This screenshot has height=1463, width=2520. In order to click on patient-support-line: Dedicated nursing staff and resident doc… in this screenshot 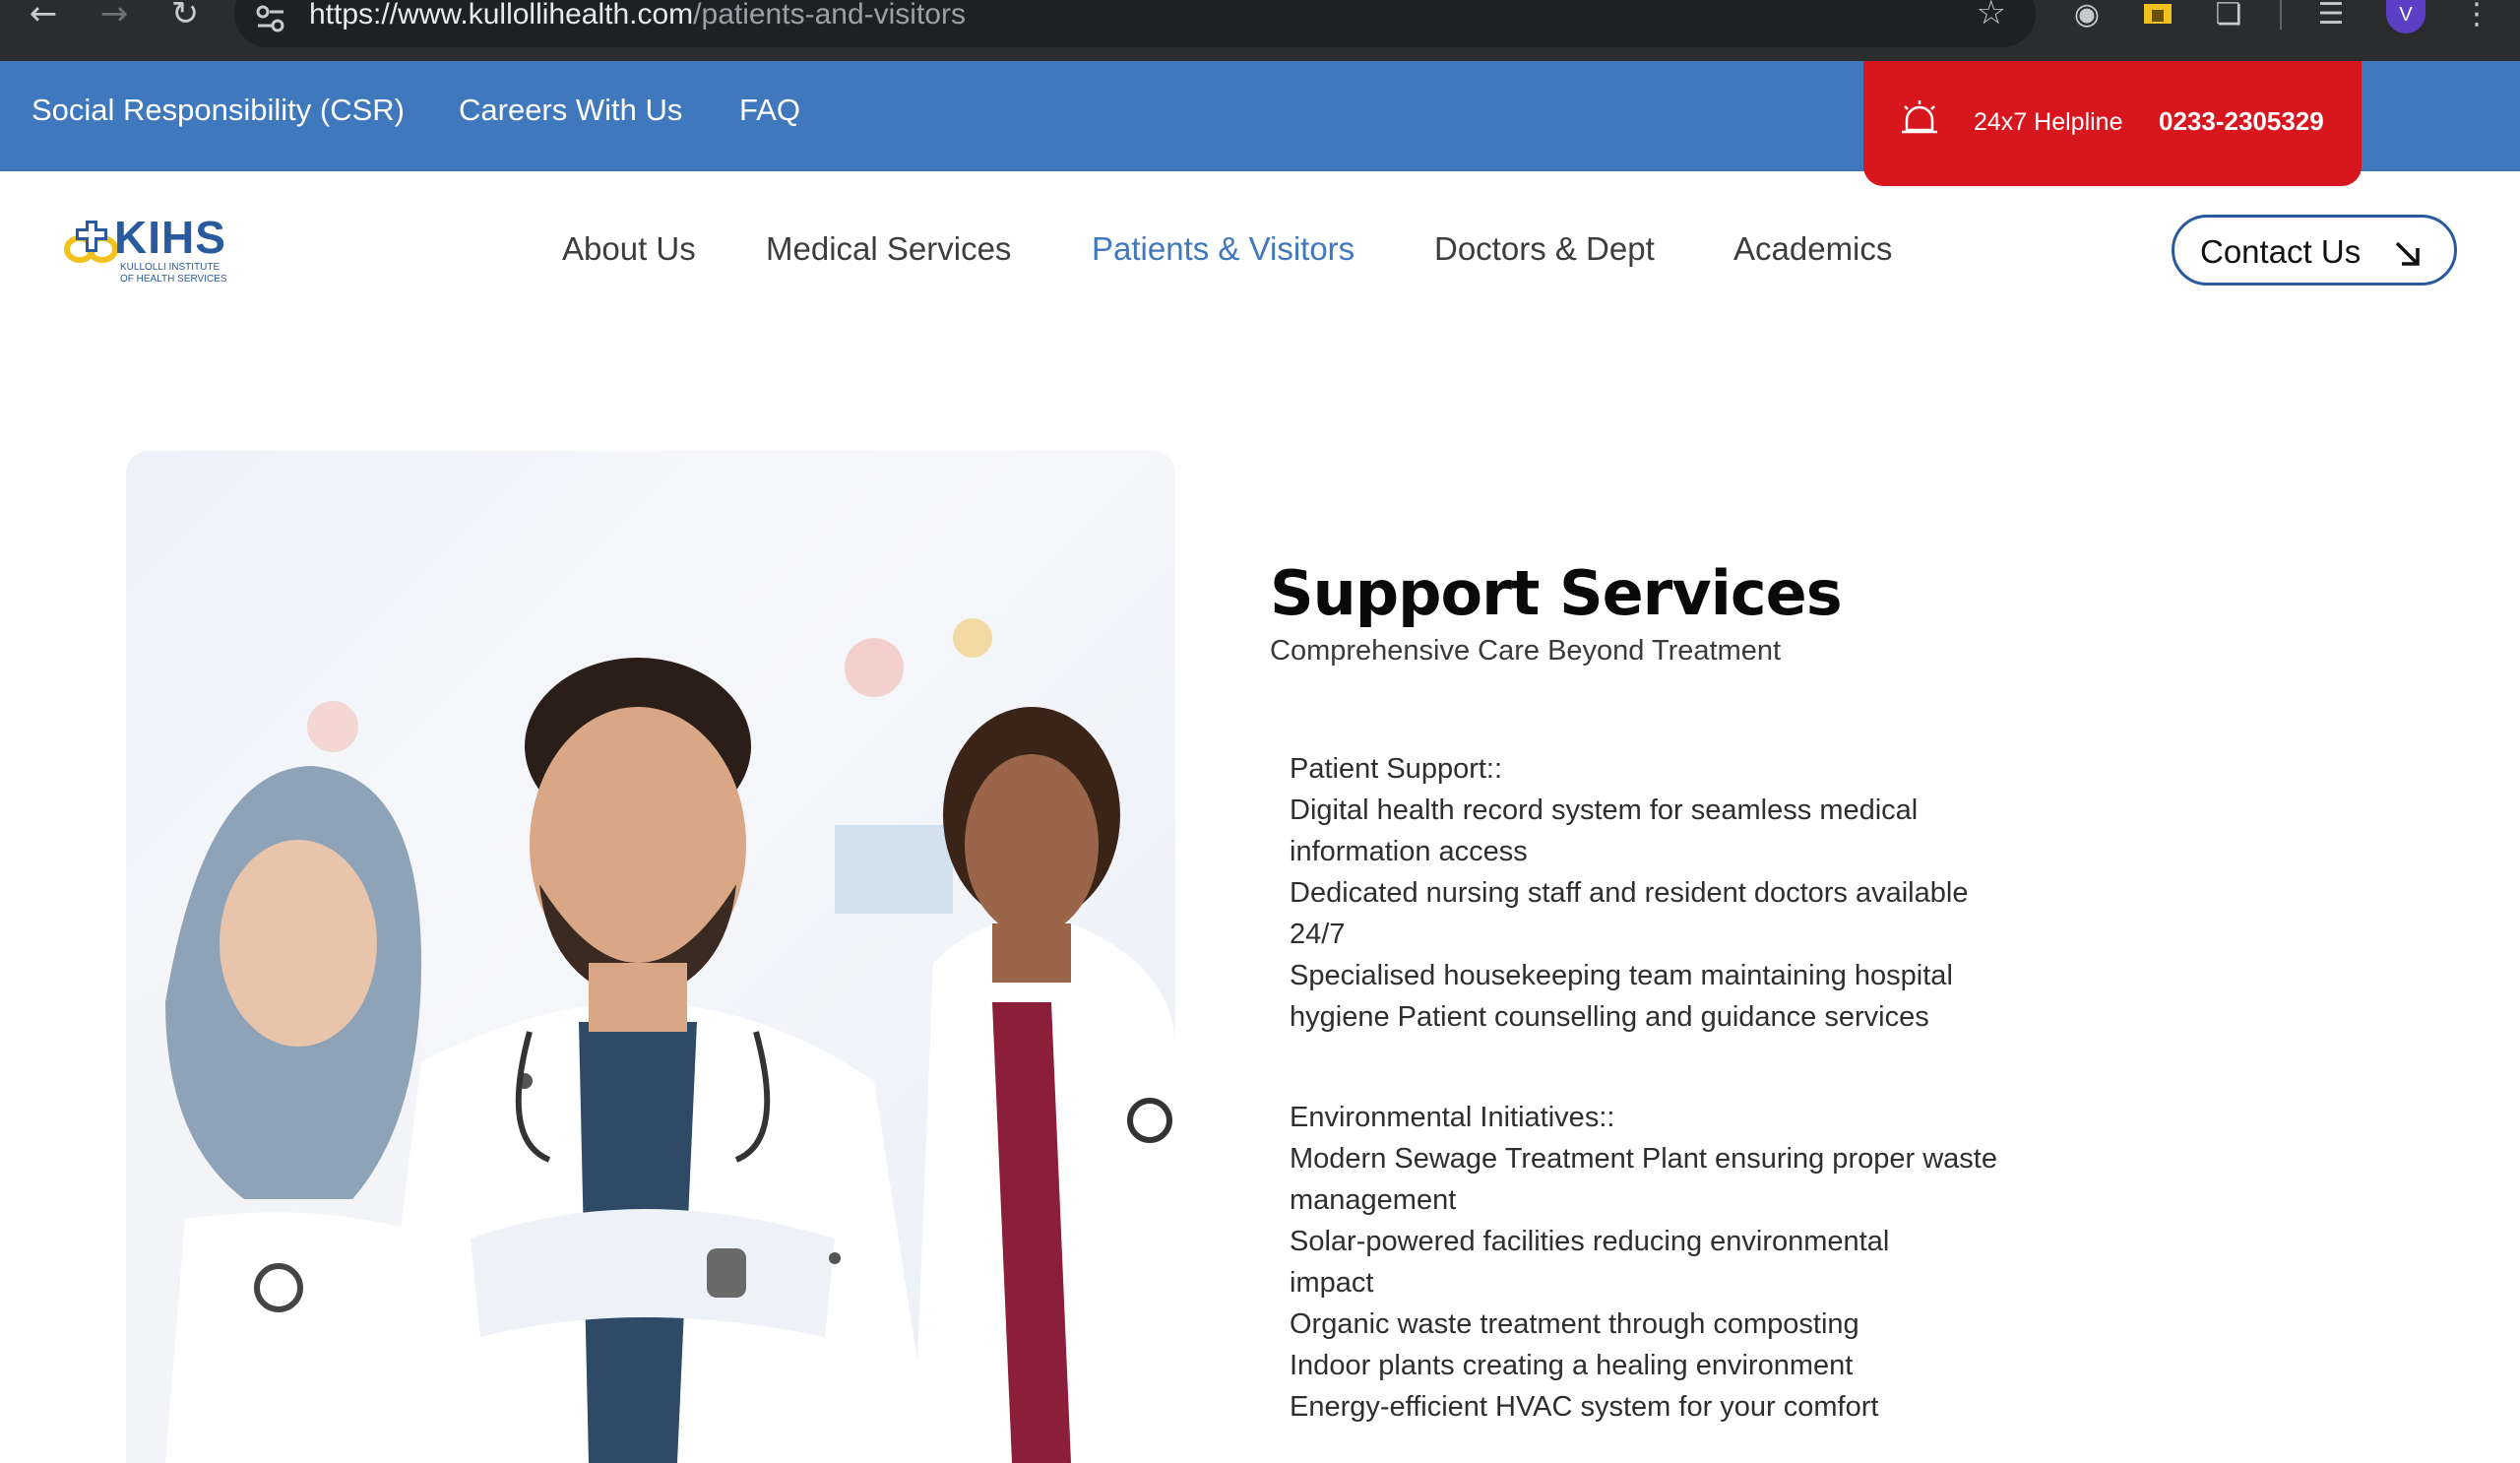, I will do `click(1629, 893)`.